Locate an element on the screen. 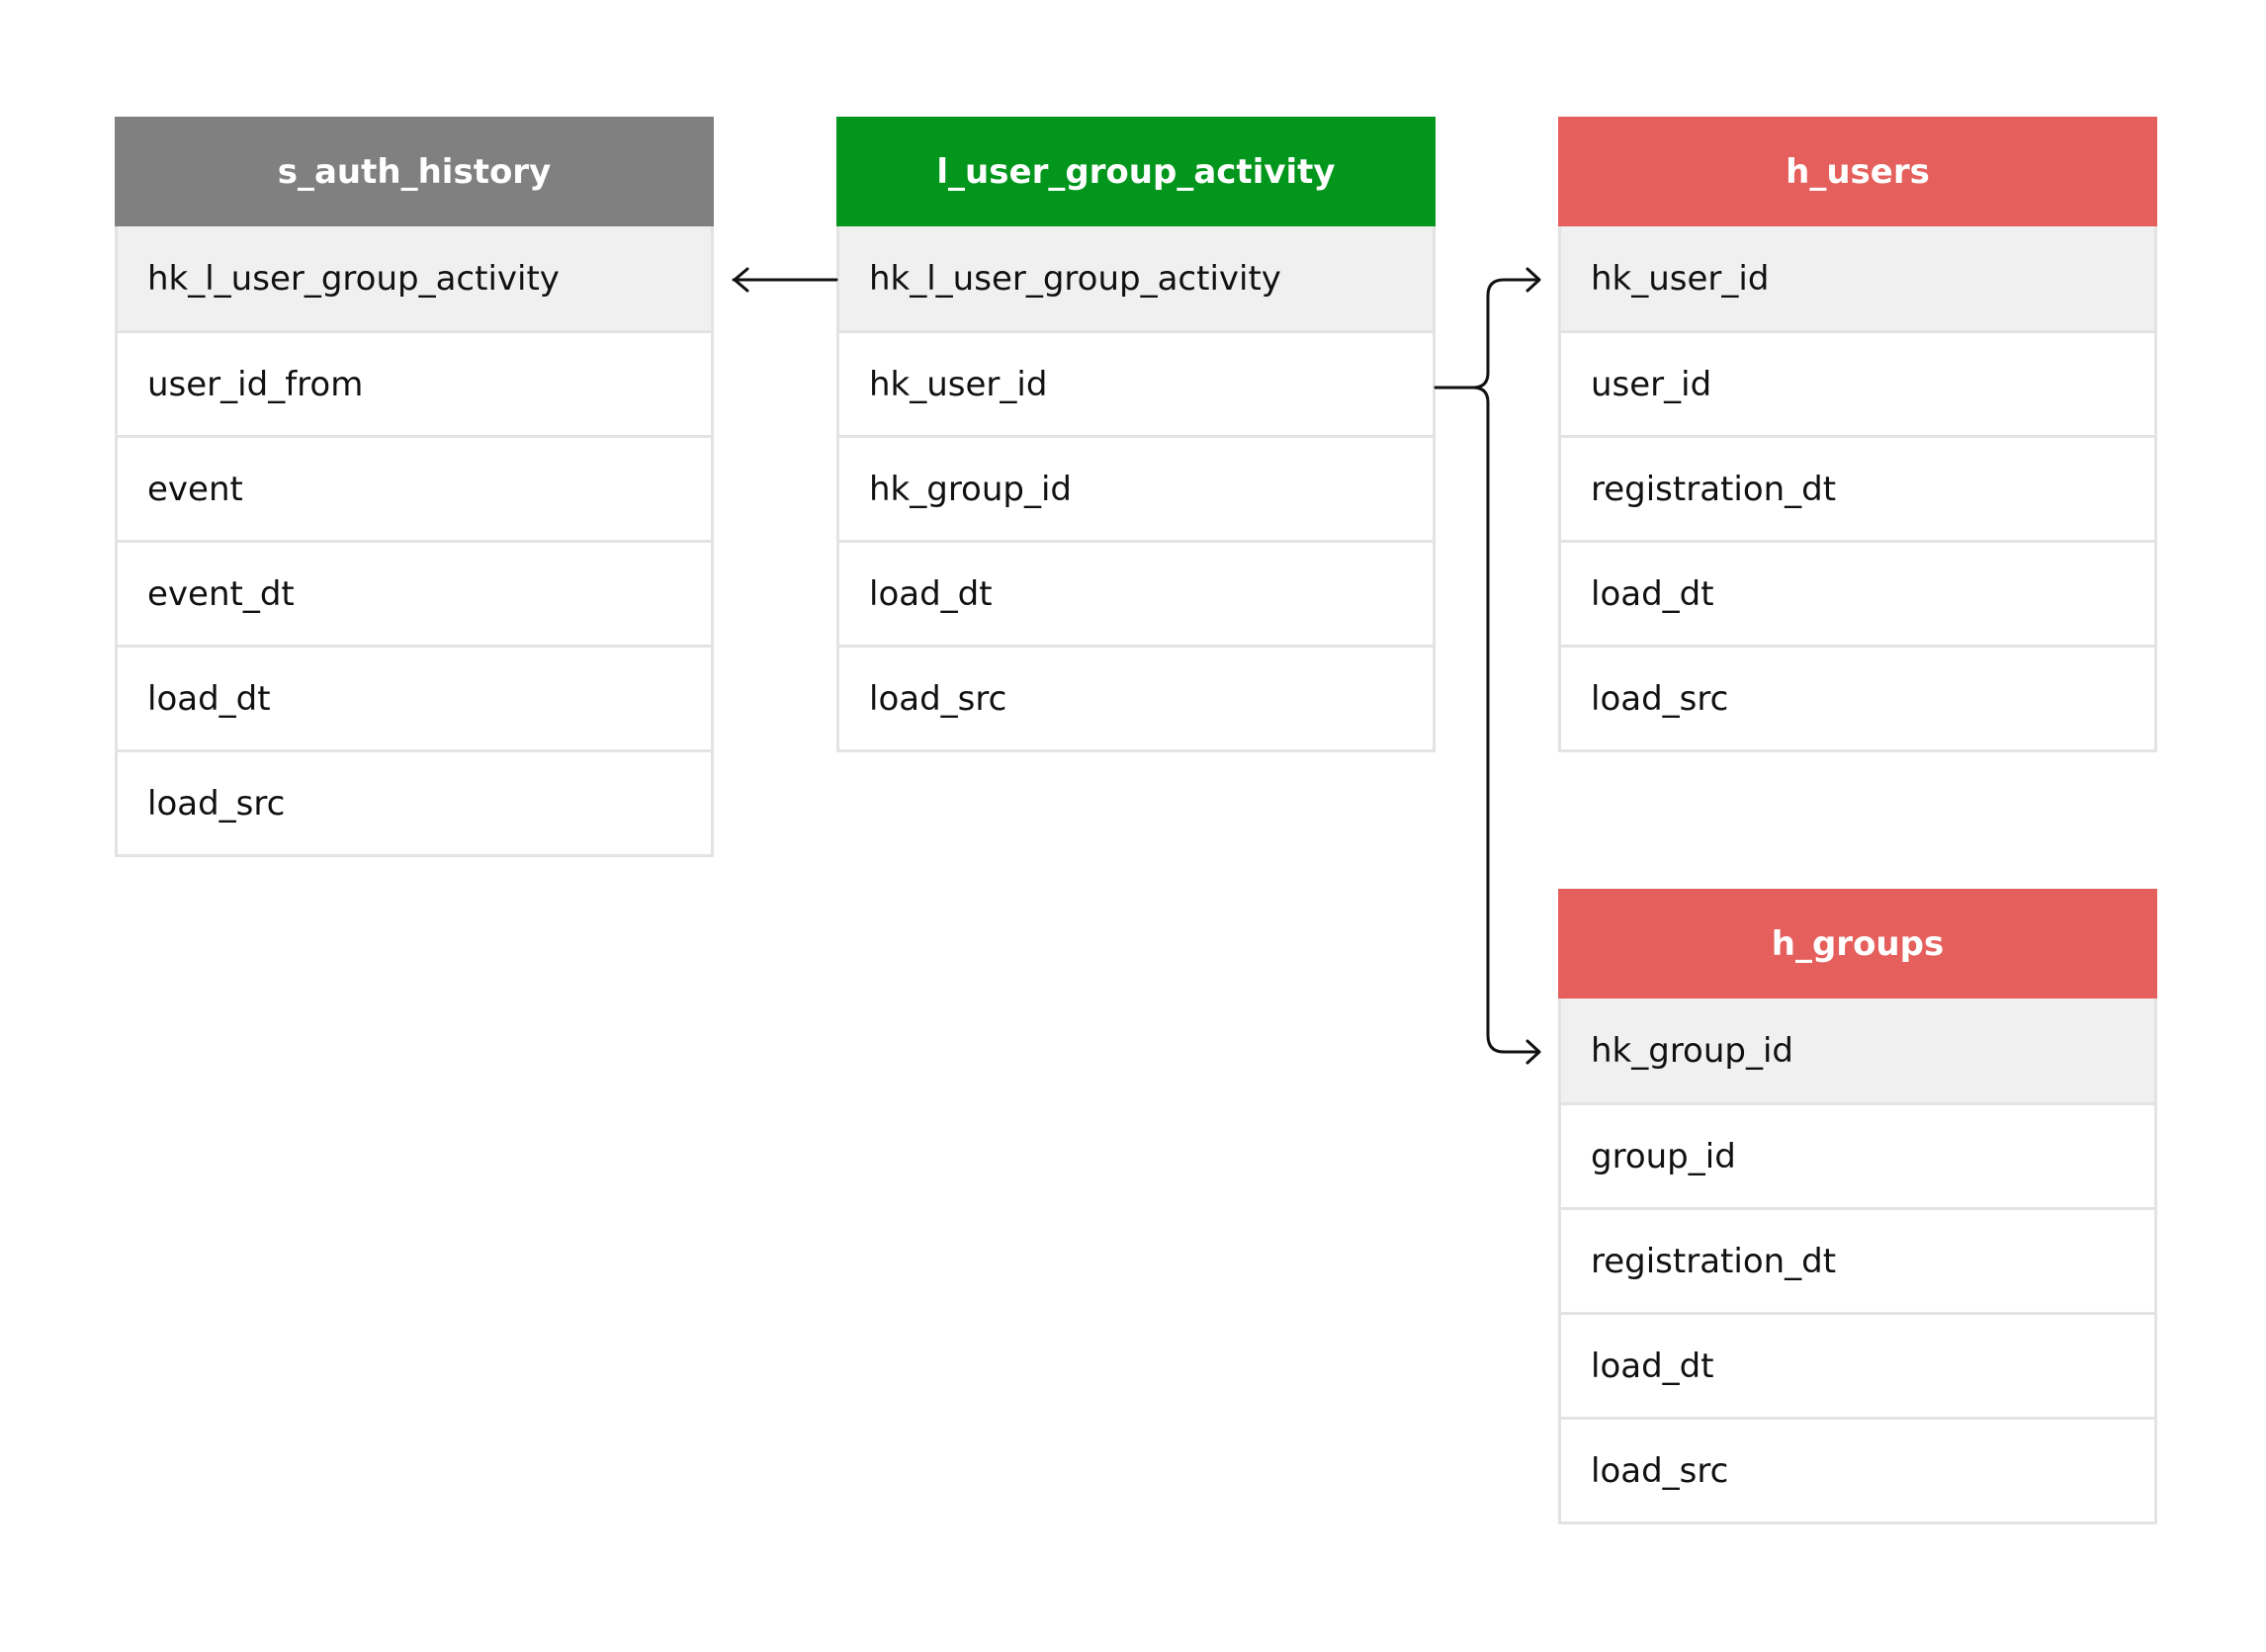 This screenshot has height=1652, width=2266. field-row: hk_group_id is located at coordinates (1136, 487).